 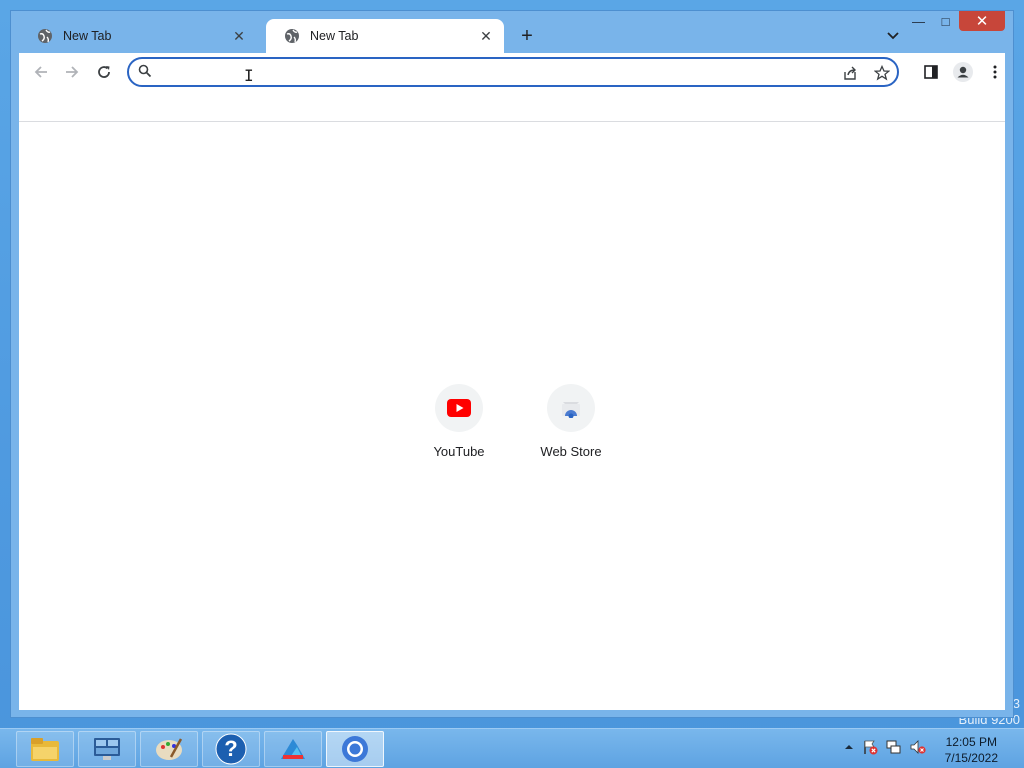 I want to click on paint-icon, so click(x=169, y=749).